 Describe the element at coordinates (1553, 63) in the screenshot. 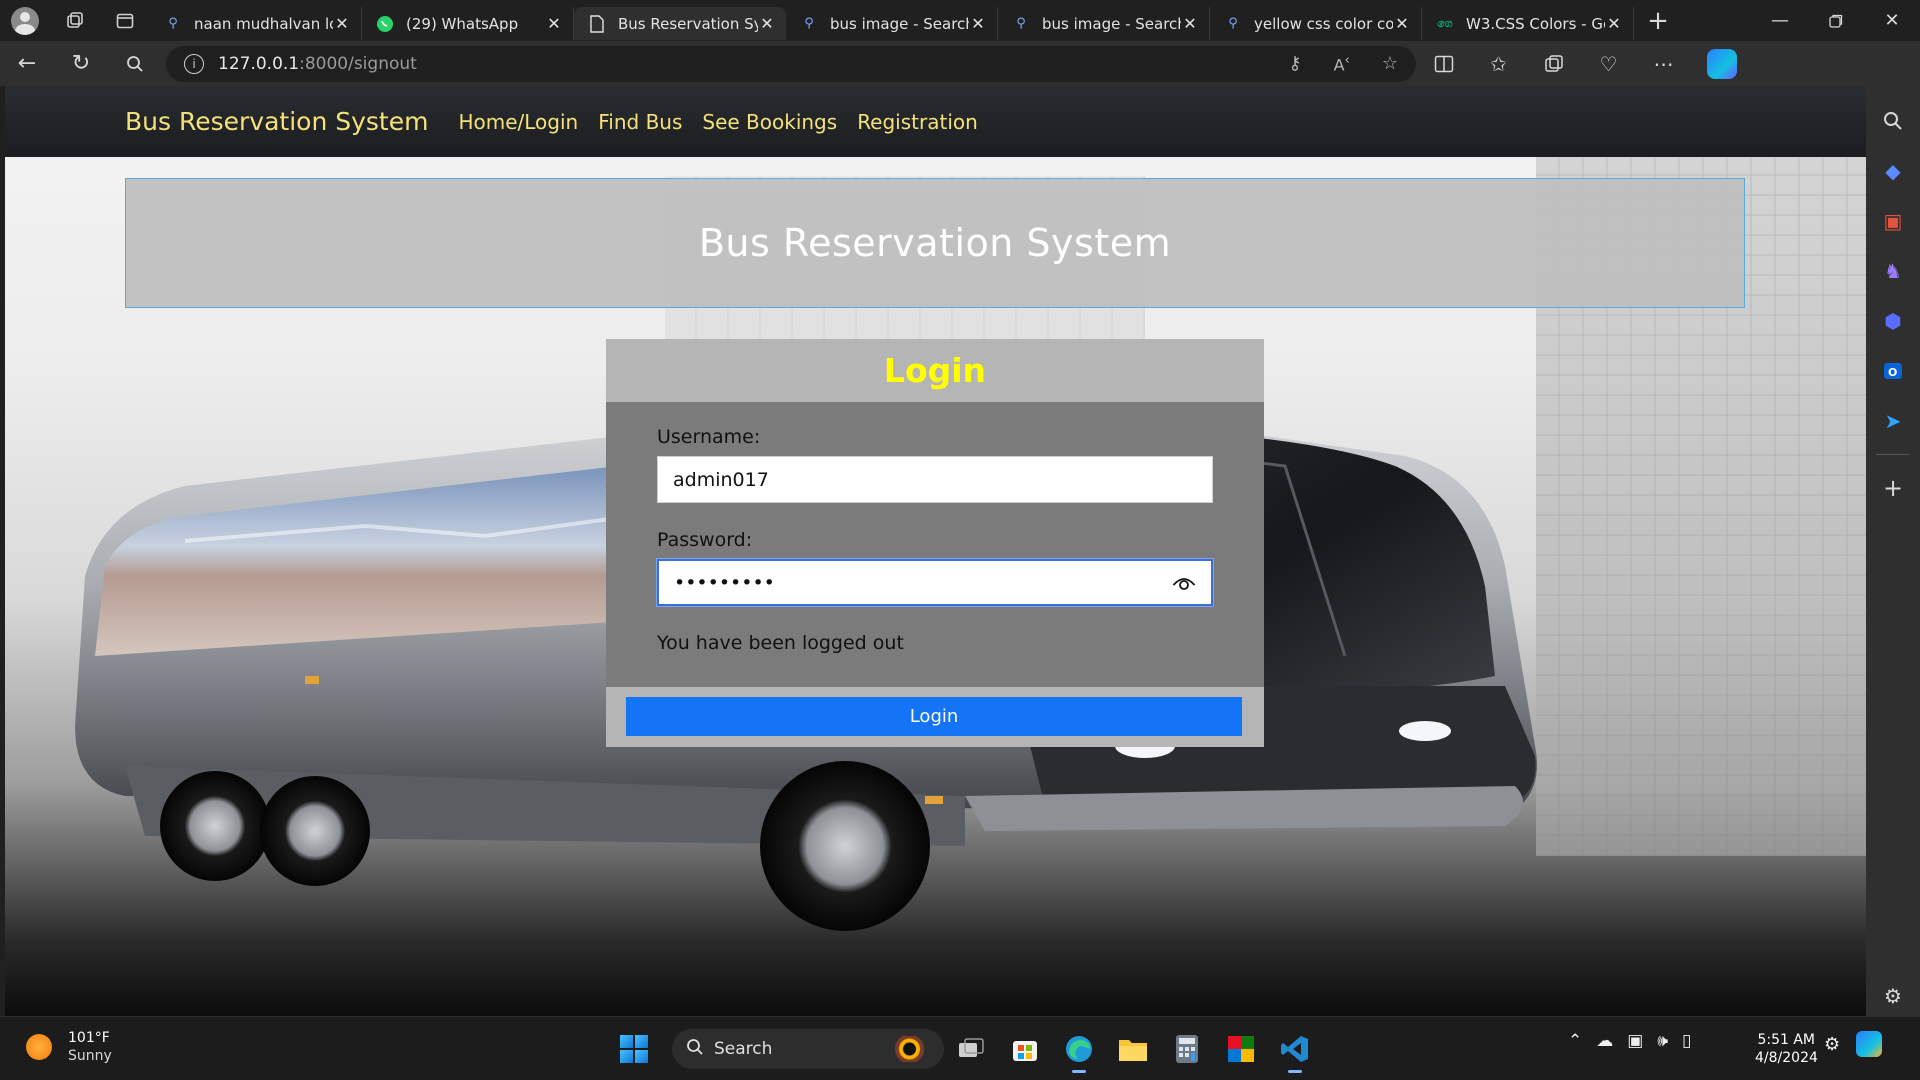

I see `collections-icon` at that location.